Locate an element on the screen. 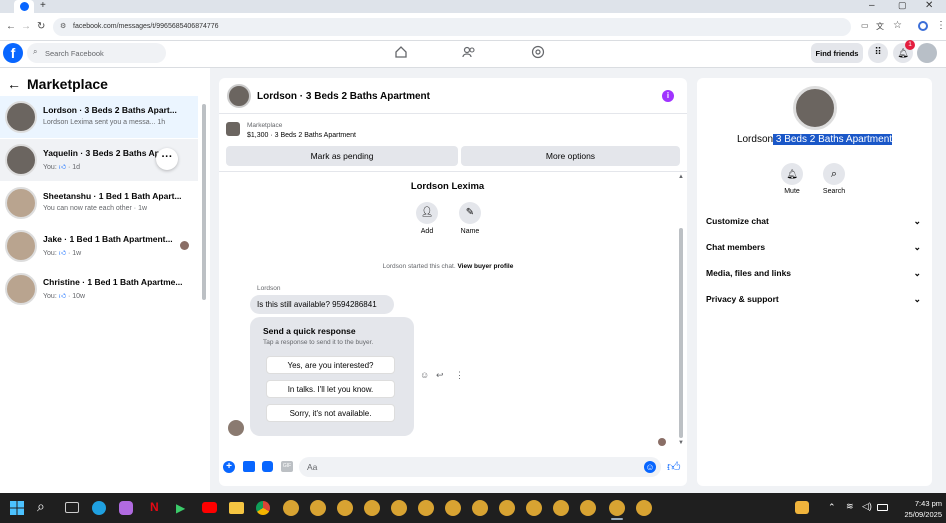 The width and height of the screenshot is (946, 523). battery-icon is located at coordinates (882, 507).